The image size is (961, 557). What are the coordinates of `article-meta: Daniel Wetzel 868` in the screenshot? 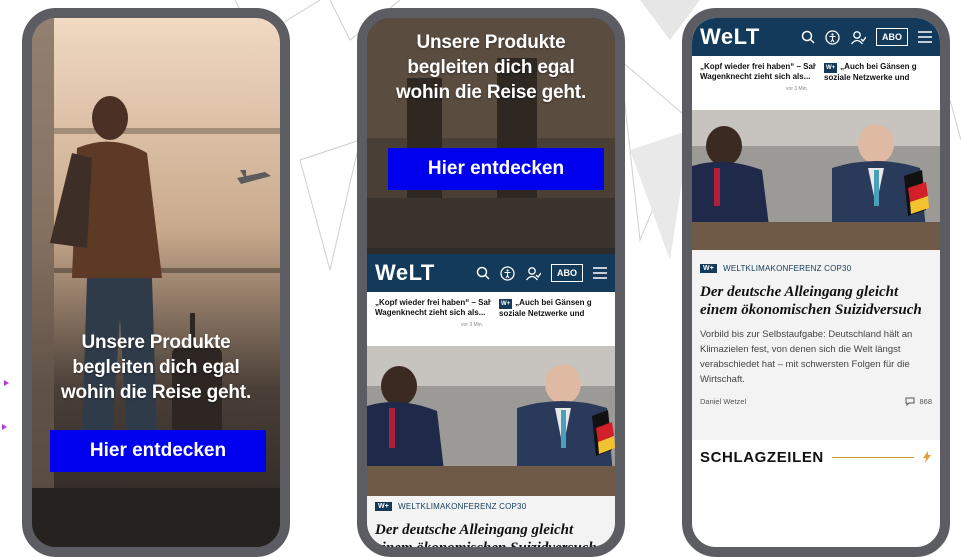 It's located at (816, 401).